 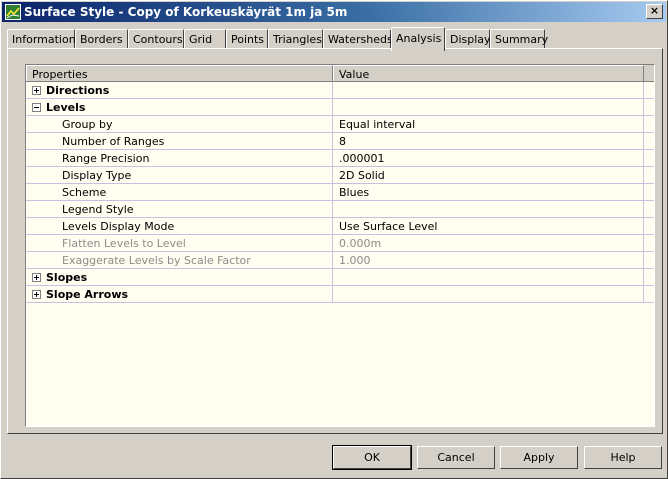 I want to click on close-button: ×, so click(x=654, y=11).